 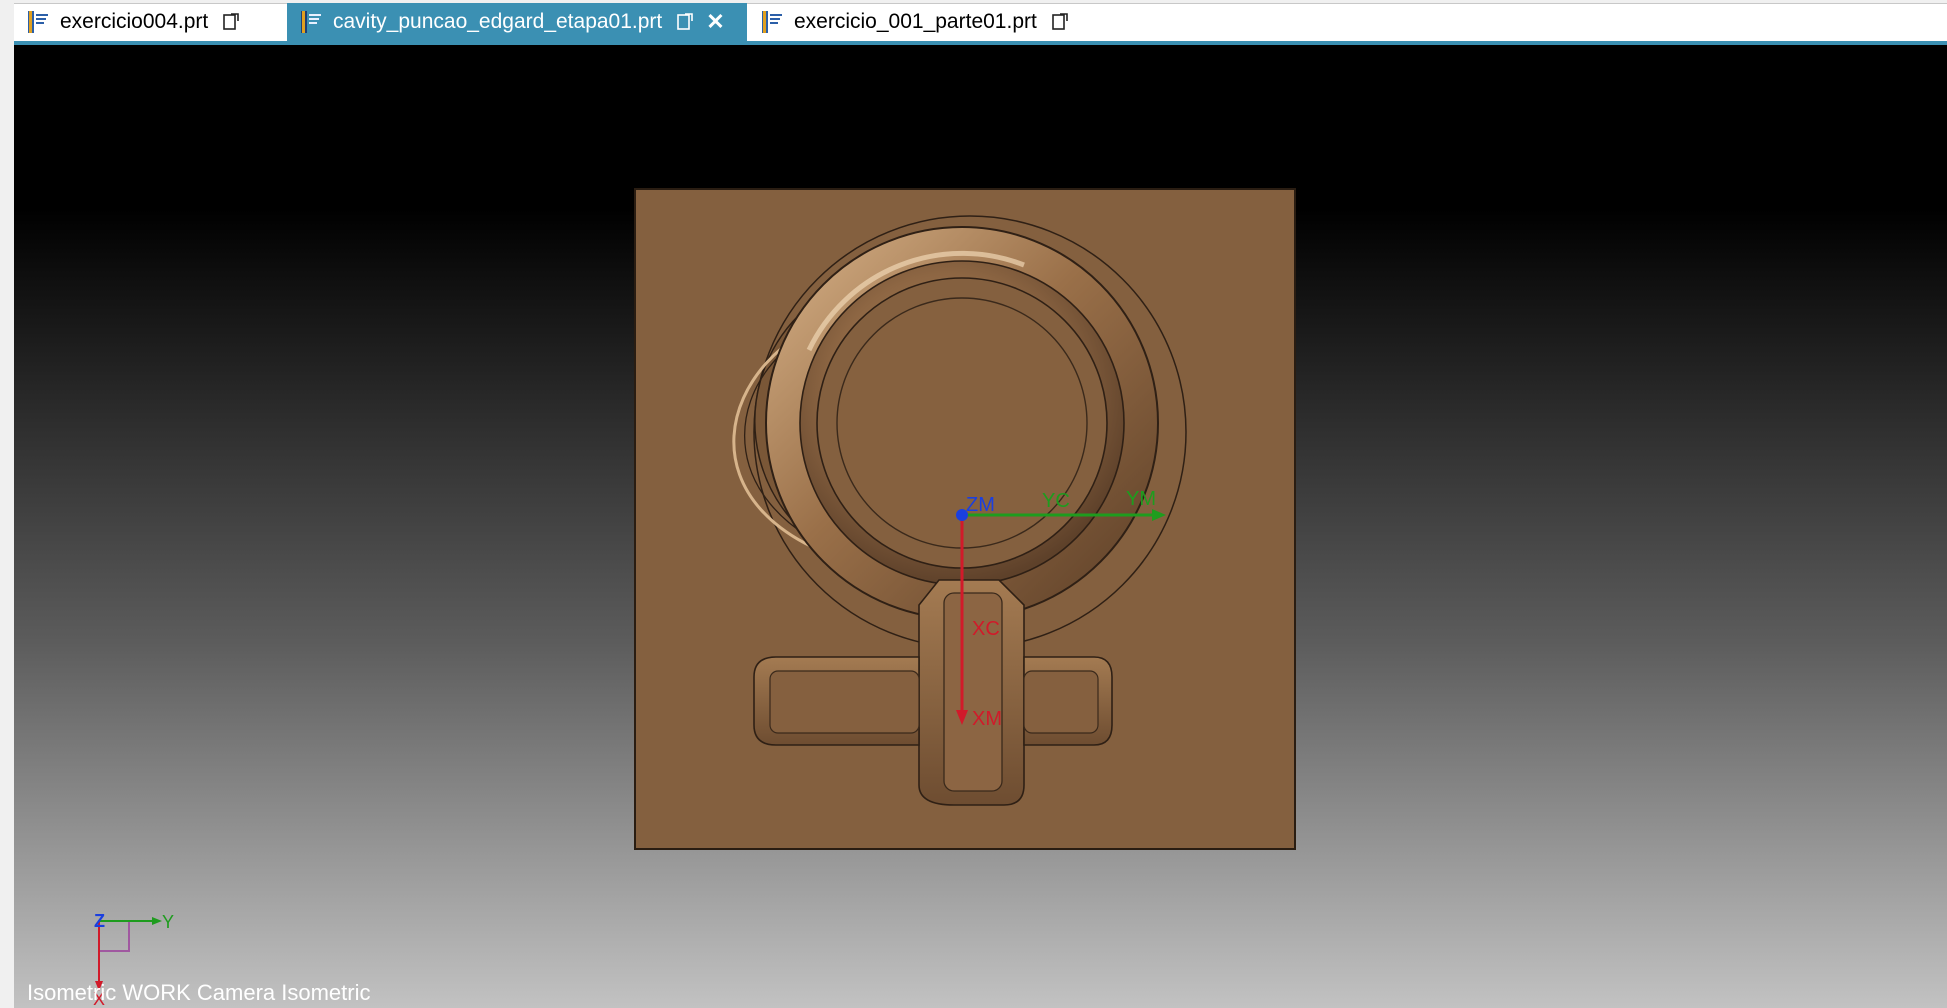 What do you see at coordinates (1141, 499) in the screenshot?
I see `ym-axis-label: YM` at bounding box center [1141, 499].